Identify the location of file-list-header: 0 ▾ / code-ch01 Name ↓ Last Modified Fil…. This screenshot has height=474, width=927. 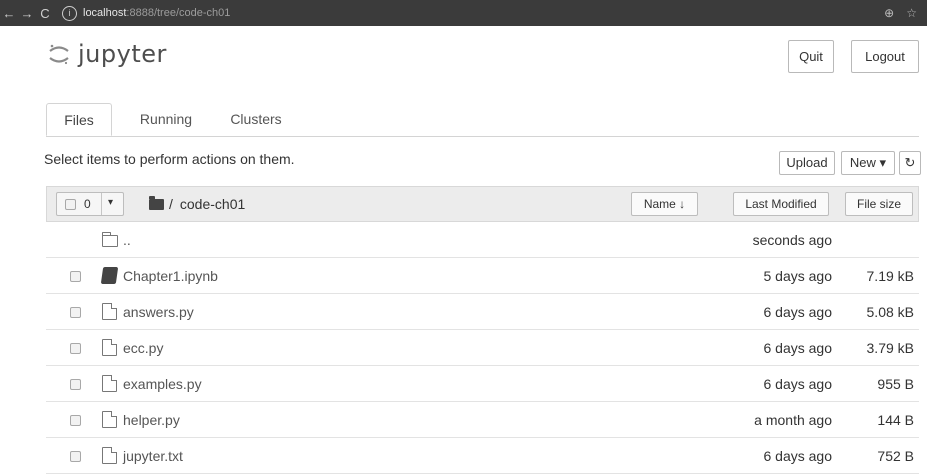
(482, 204).